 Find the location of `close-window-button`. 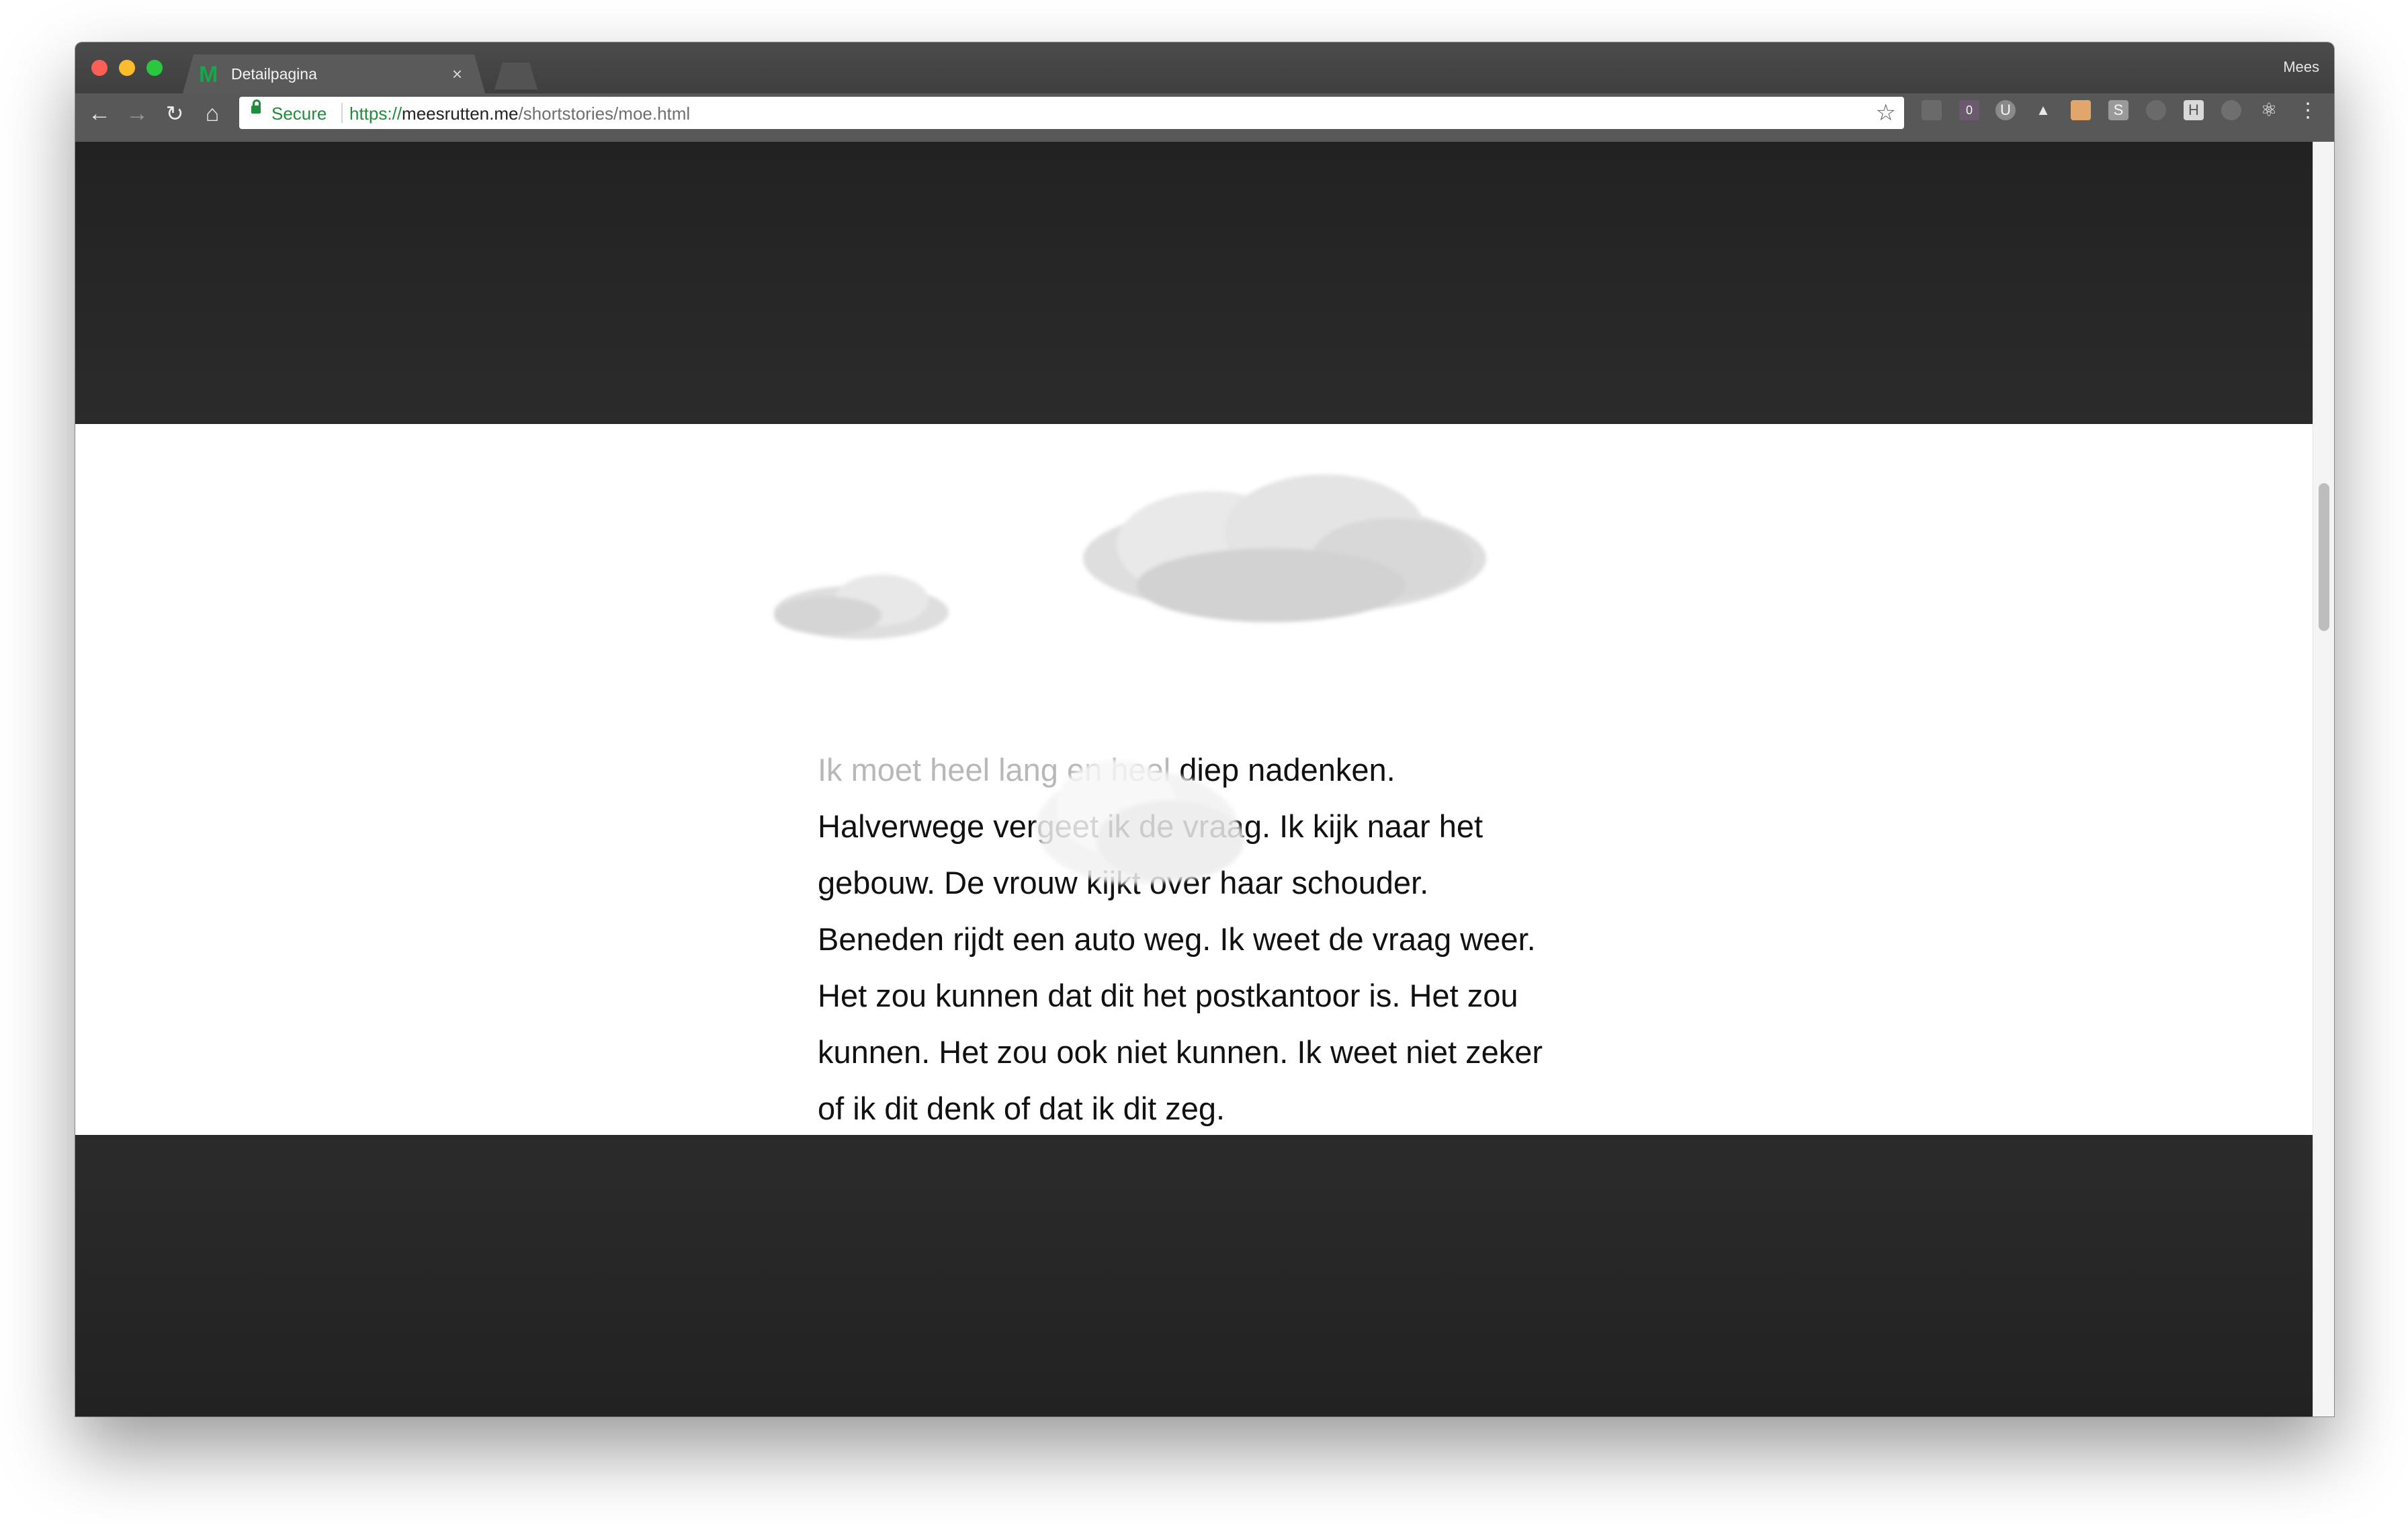

close-window-button is located at coordinates (99, 68).